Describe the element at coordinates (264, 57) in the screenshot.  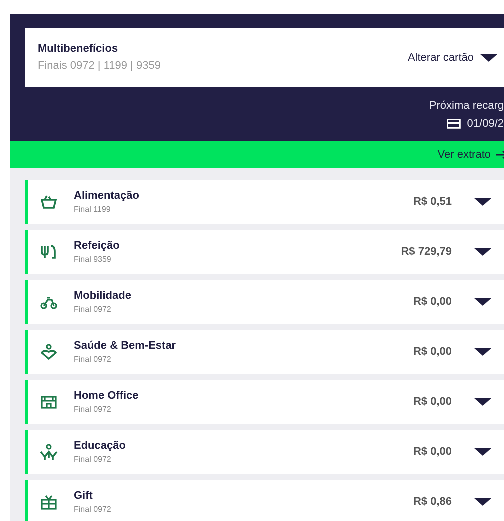
I see `card-selector: Multibenefícios Finais 0972 | 1199 | 9359 Alterar cartão` at that location.